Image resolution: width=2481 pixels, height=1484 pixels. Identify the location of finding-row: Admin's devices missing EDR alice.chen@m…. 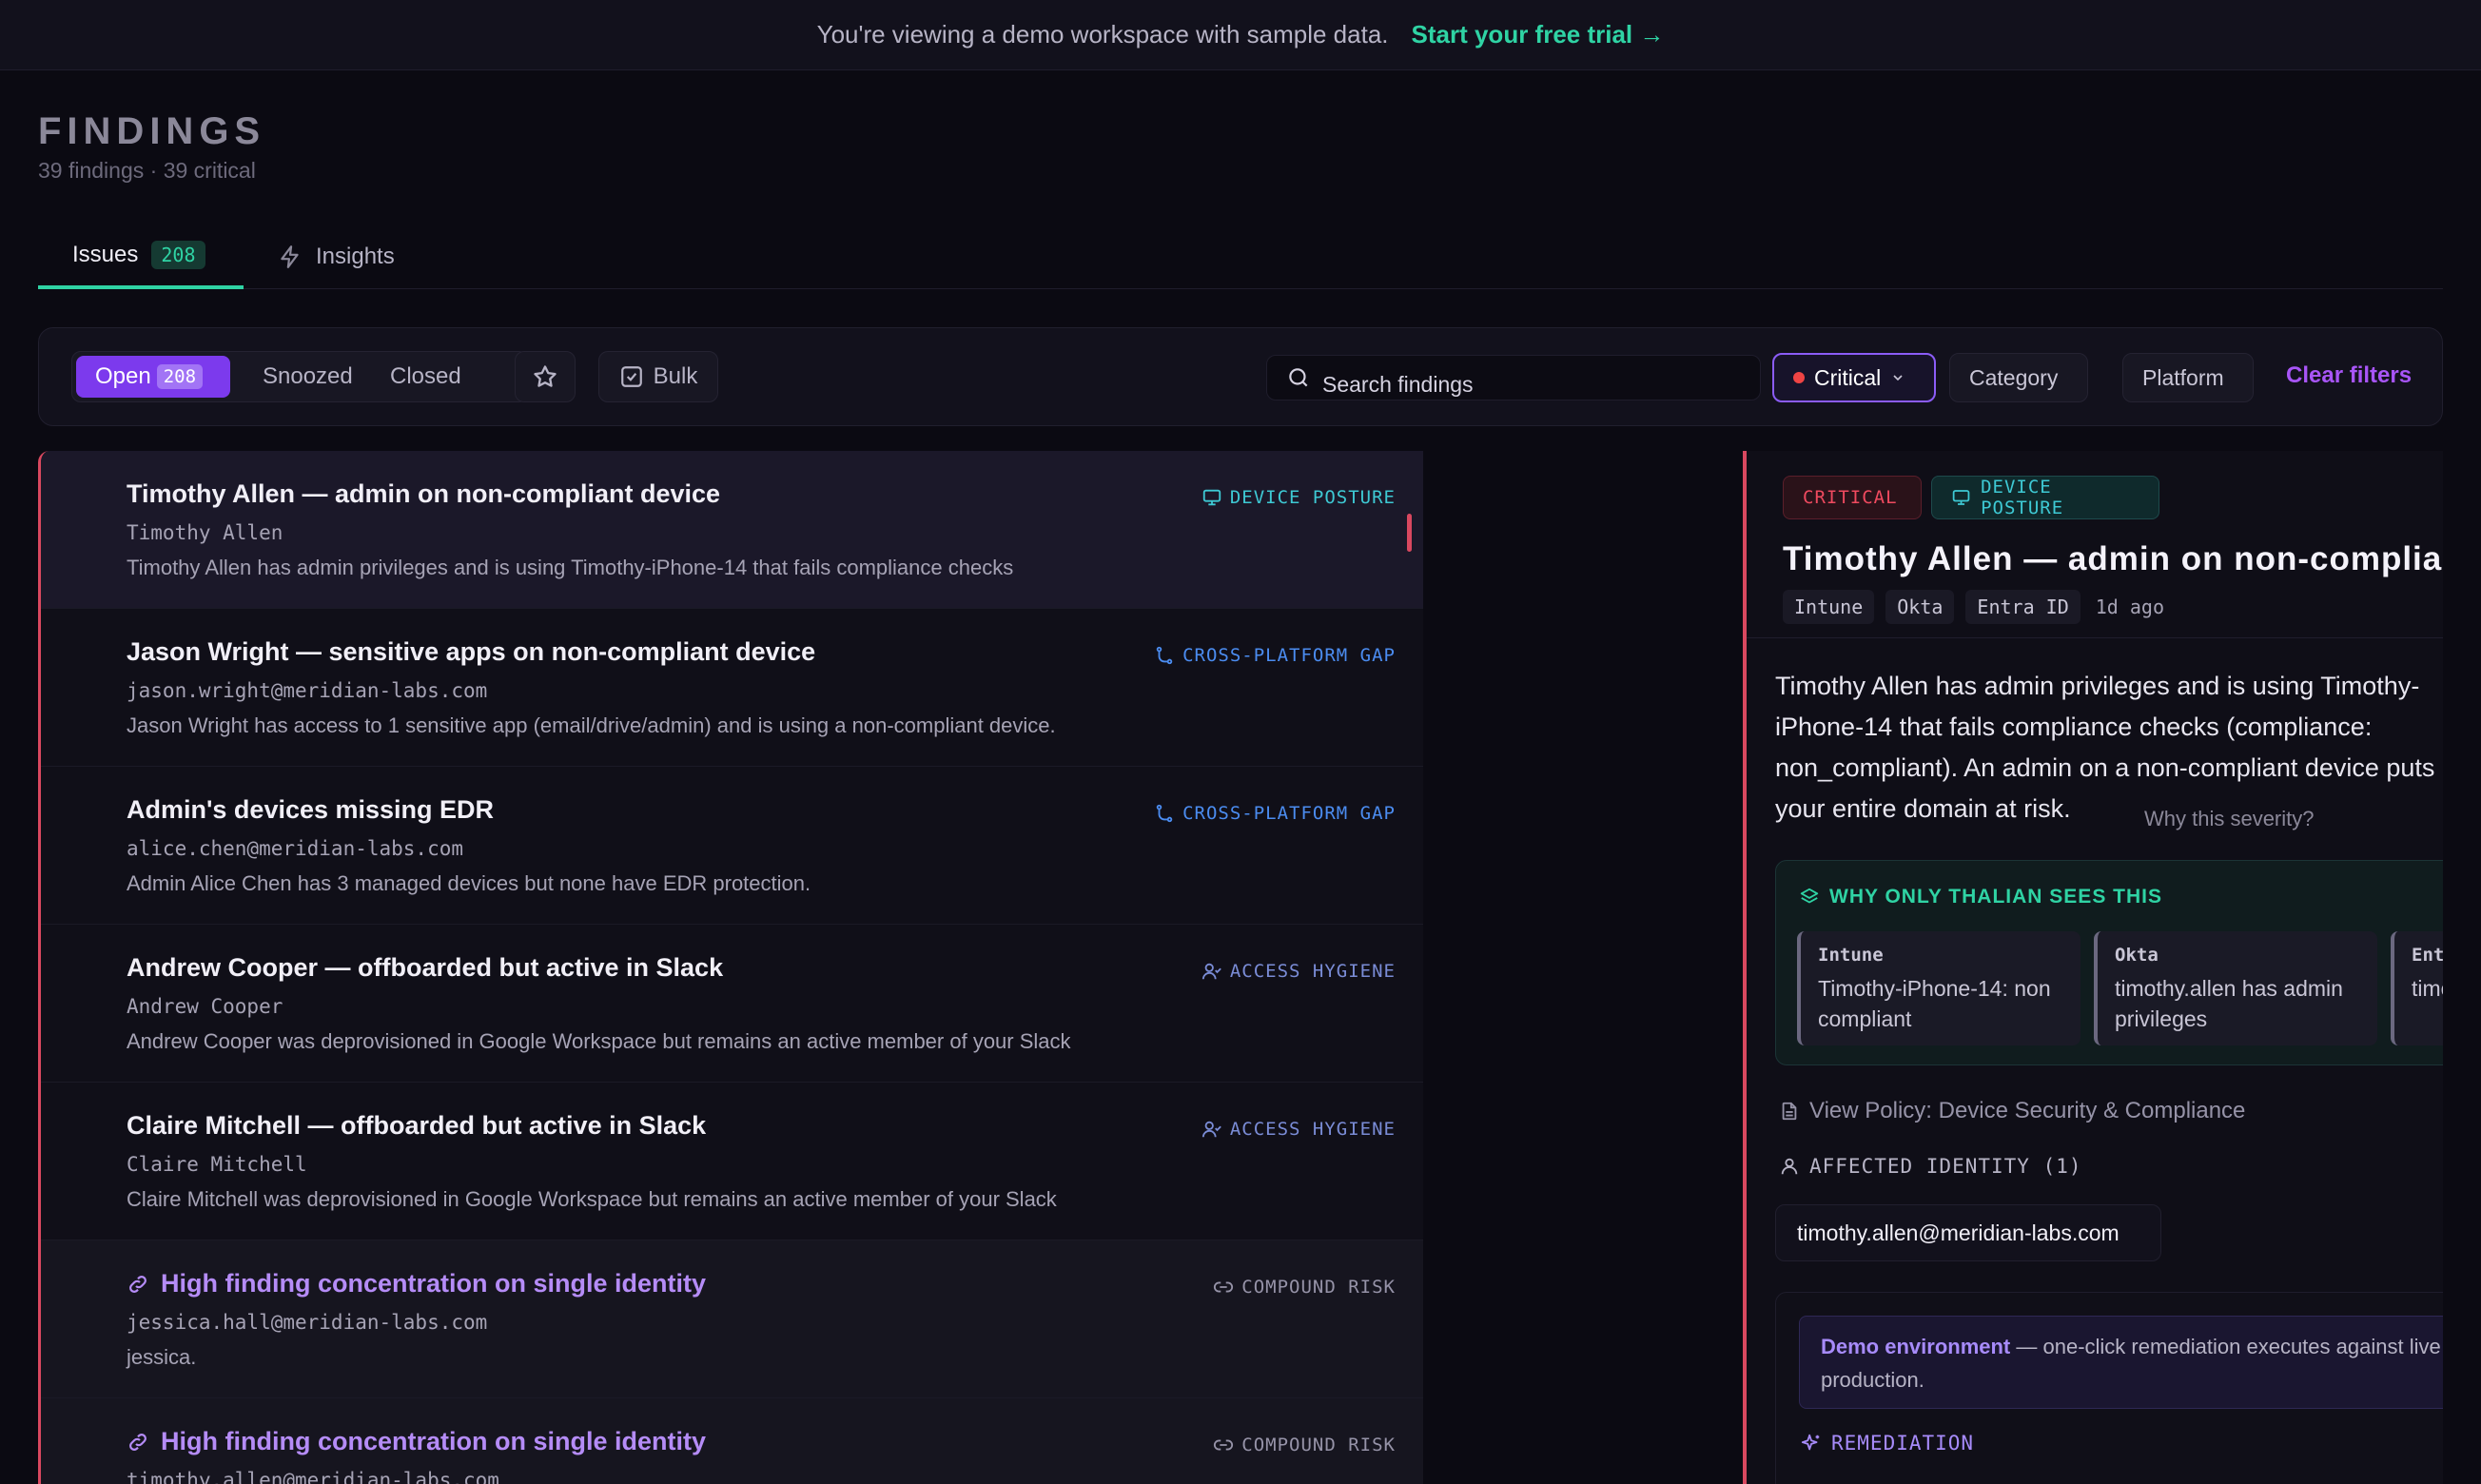
(732, 846).